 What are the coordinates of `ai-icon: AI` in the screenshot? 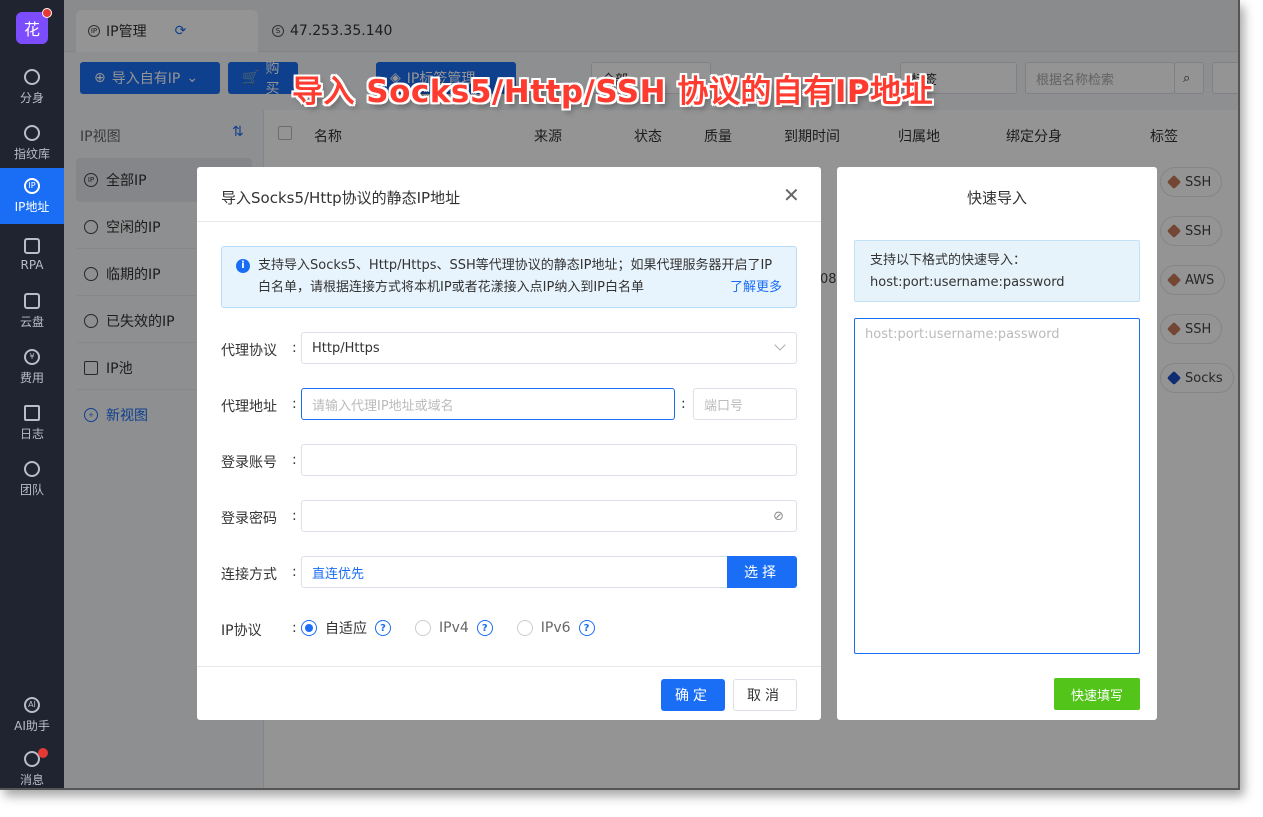 It's located at (32, 704).